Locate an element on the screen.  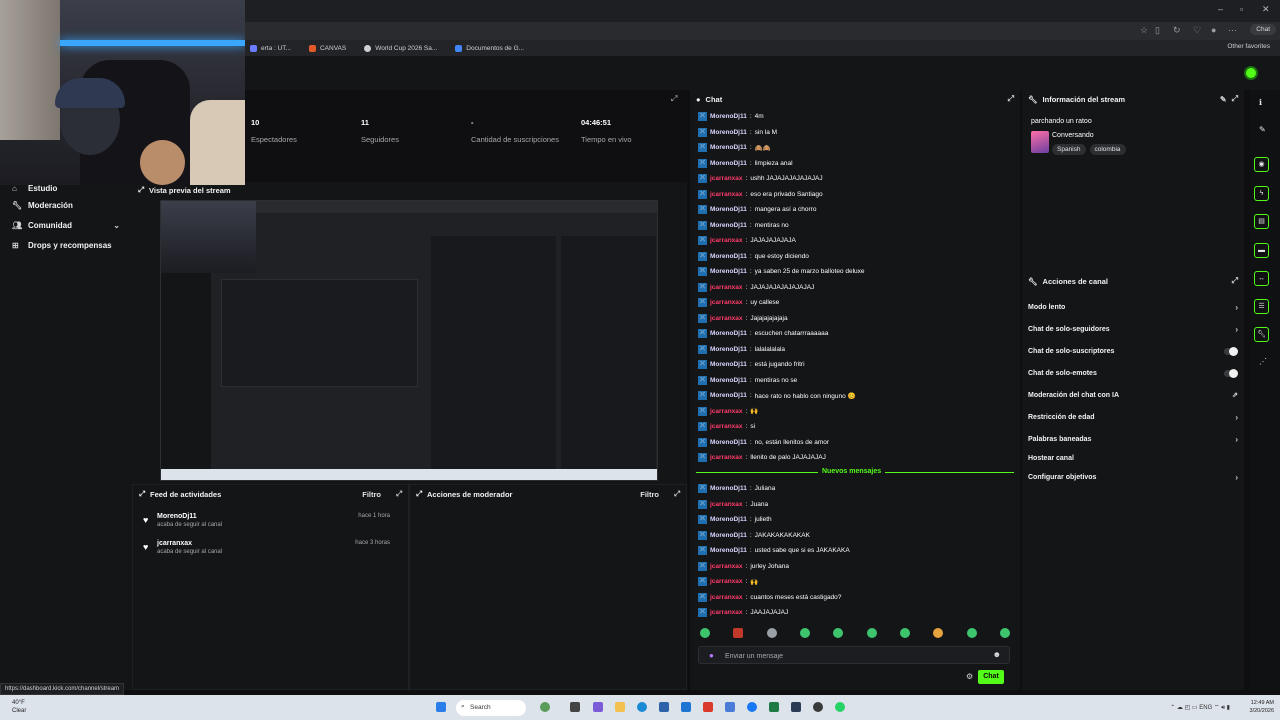
chat-message: ⤫ jcarranxax: JAJAJAJAJAJAJAJAJ is located at coordinates (756, 287).